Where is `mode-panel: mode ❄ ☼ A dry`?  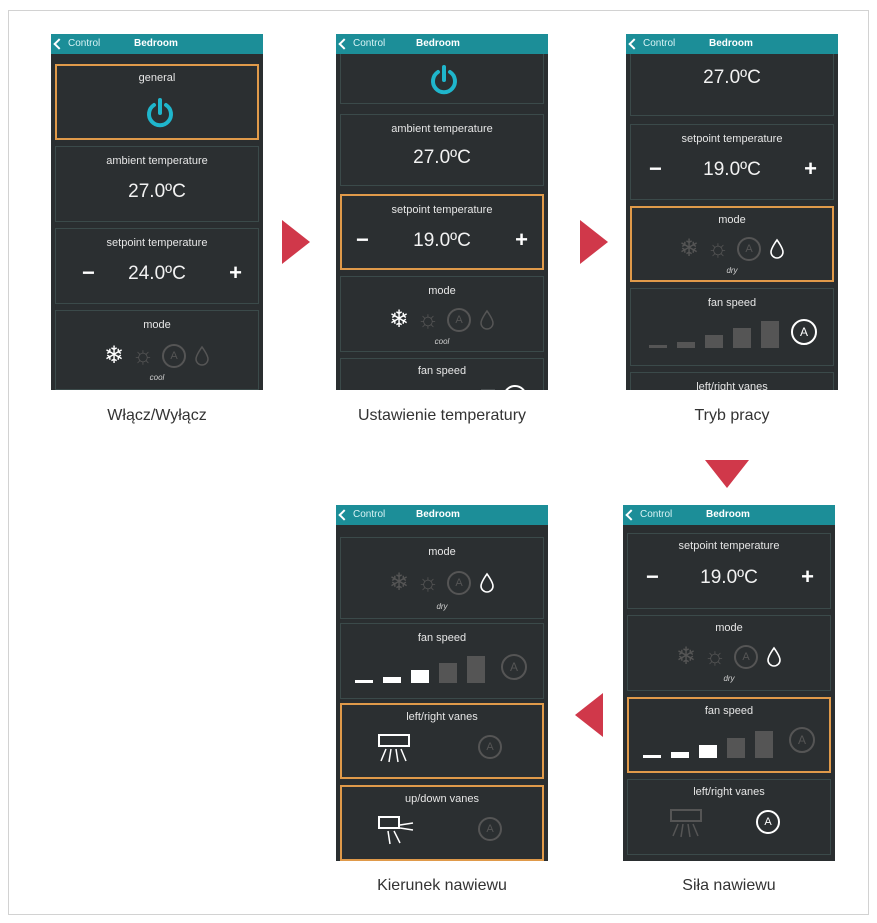 mode-panel: mode ❄ ☼ A dry is located at coordinates (442, 578).